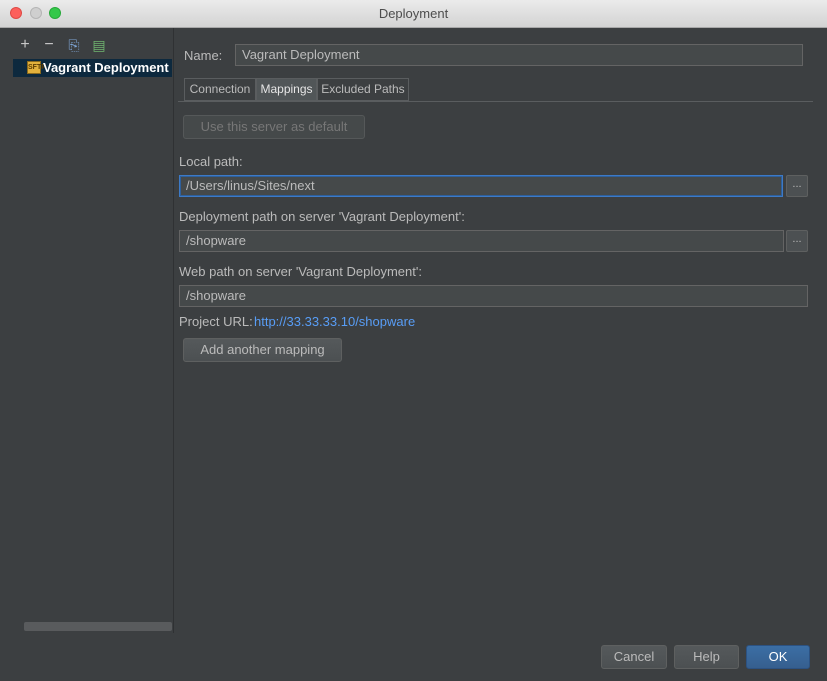  Describe the element at coordinates (274, 127) in the screenshot. I see `use-as-default-button: Use this server as default` at that location.